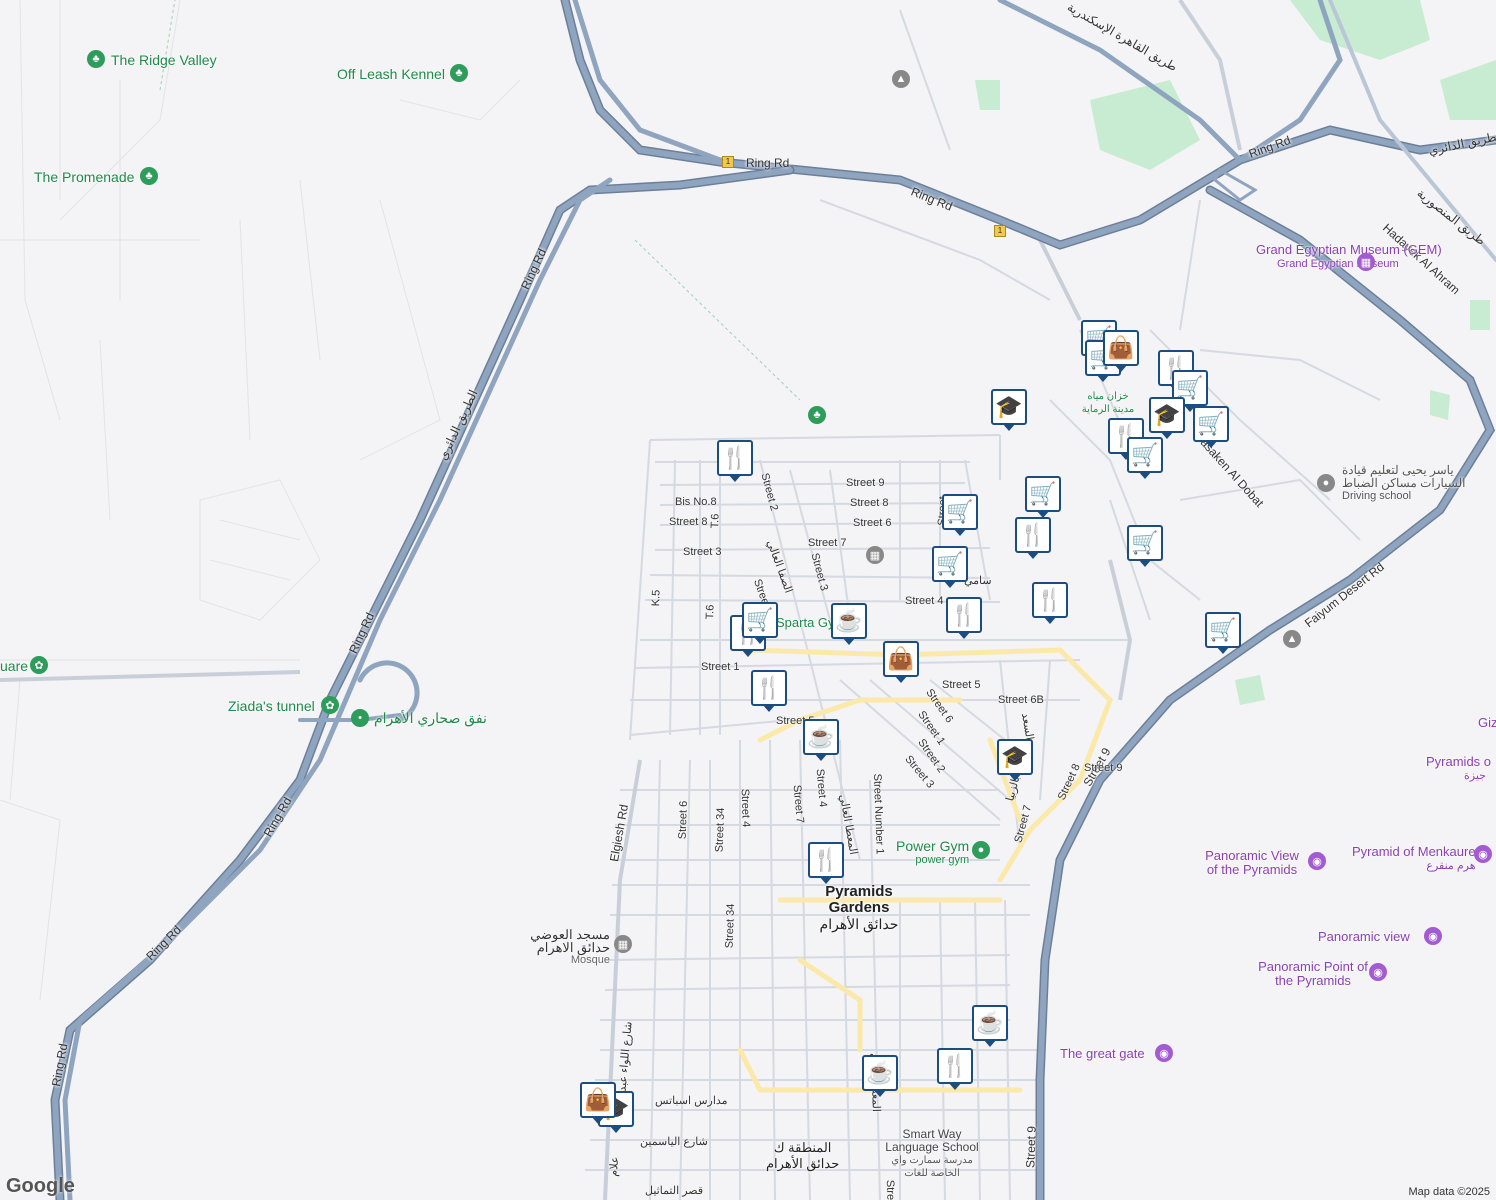 This screenshot has height=1200, width=1496. I want to click on poi-panoramic-point: Panoramic Point of the Pyramids, so click(1313, 974).